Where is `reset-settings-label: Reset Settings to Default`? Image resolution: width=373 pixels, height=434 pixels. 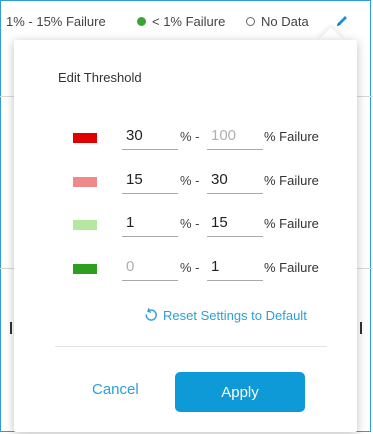 reset-settings-label: Reset Settings to Default is located at coordinates (235, 315).